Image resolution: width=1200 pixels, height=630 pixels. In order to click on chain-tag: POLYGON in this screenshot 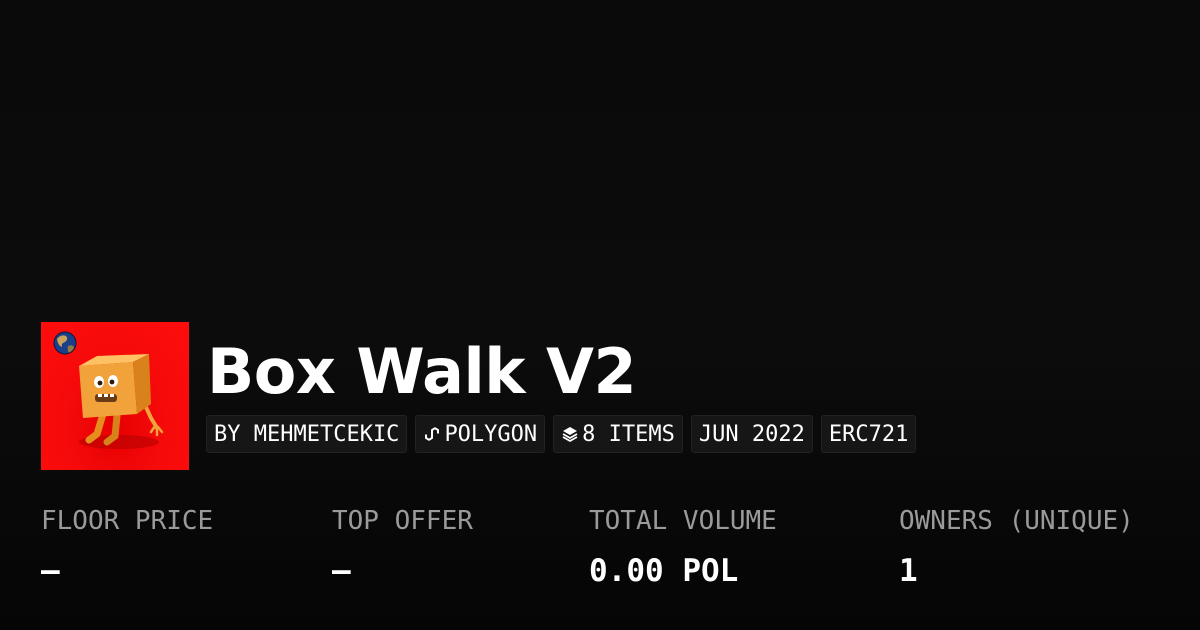, I will do `click(480, 434)`.